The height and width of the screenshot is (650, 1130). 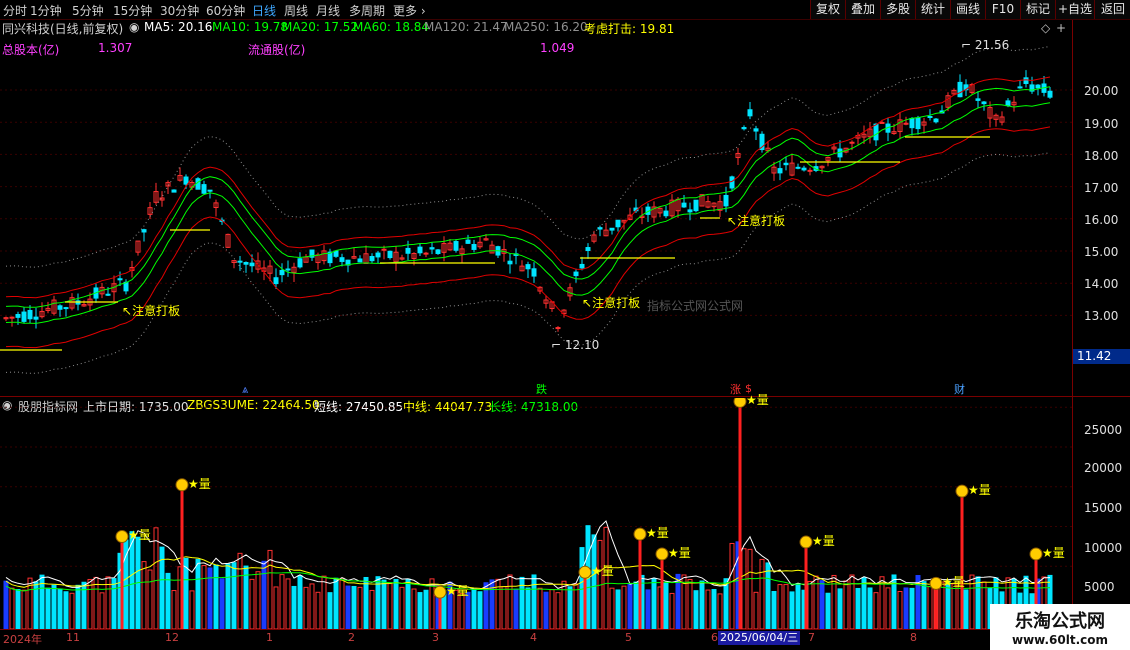 I want to click on f10-button: F10, so click(x=1002, y=9).